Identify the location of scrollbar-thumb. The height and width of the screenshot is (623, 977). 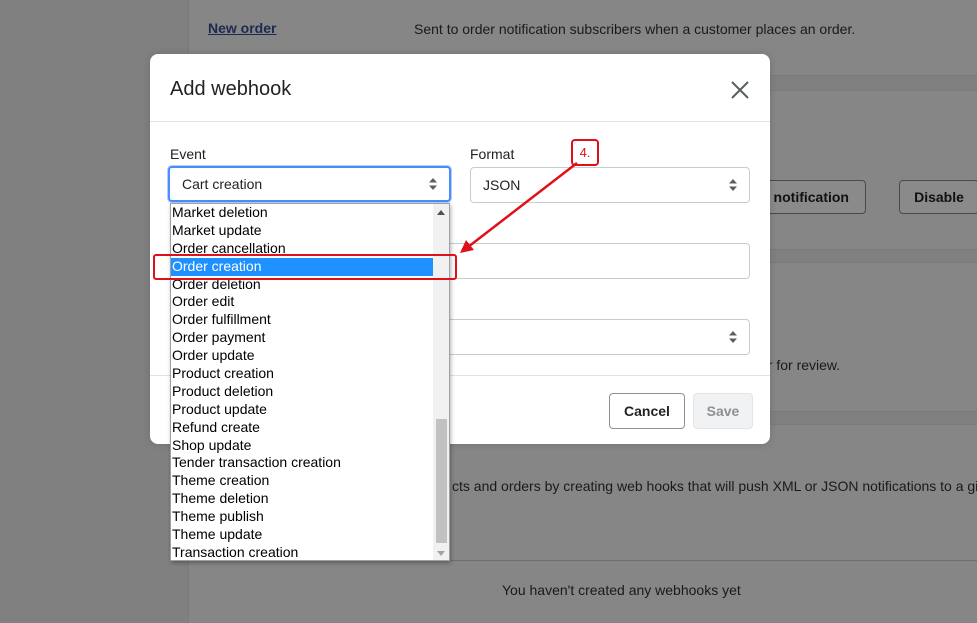
(441, 481).